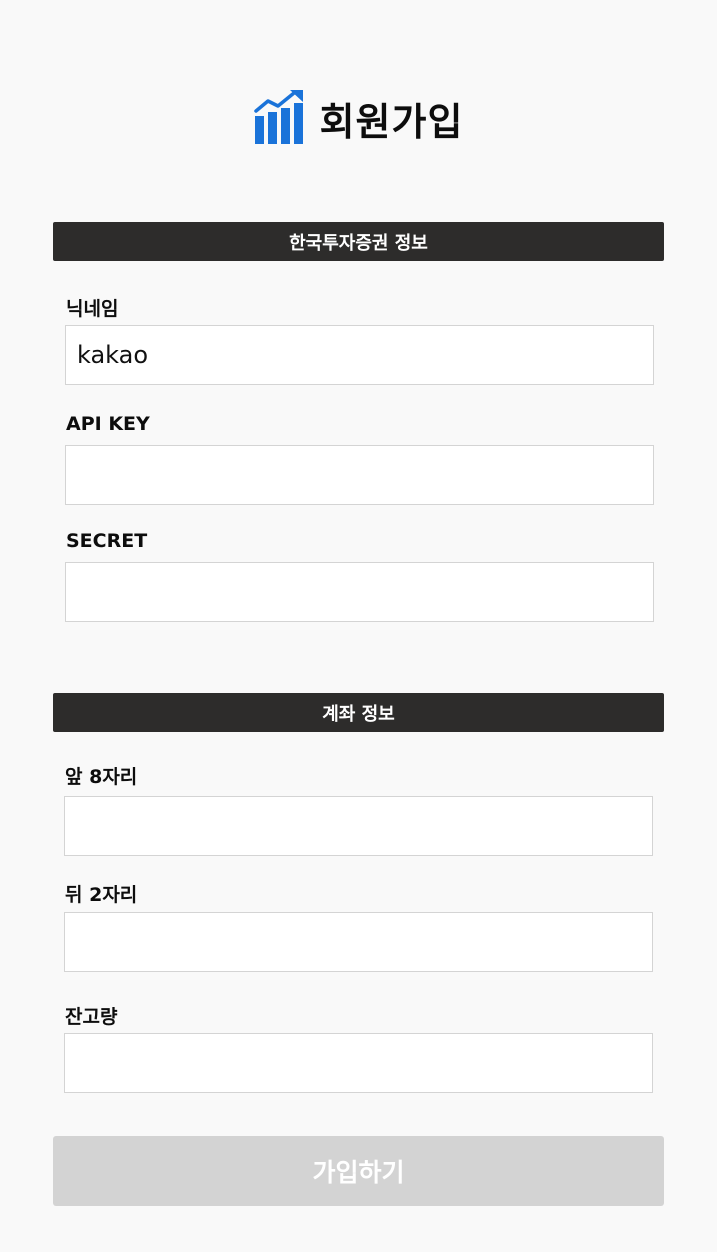  What do you see at coordinates (359, 592) in the screenshot?
I see `secret-input` at bounding box center [359, 592].